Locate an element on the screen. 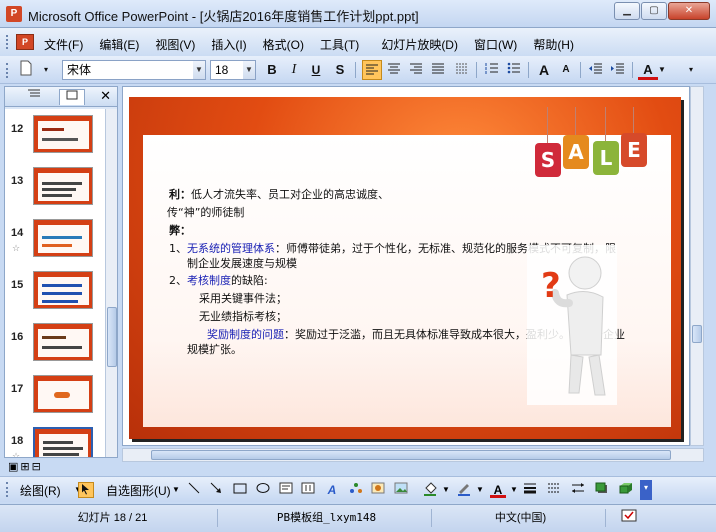 The width and height of the screenshot is (716, 532). decrease-font-size-button: A is located at coordinates (566, 70).